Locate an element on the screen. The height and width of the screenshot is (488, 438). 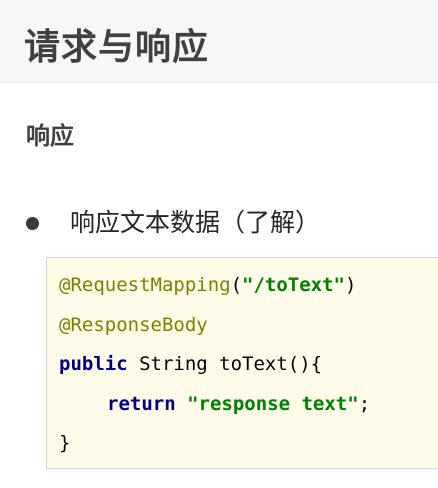
code-line-3: public String toText(){ is located at coordinates (190, 364).